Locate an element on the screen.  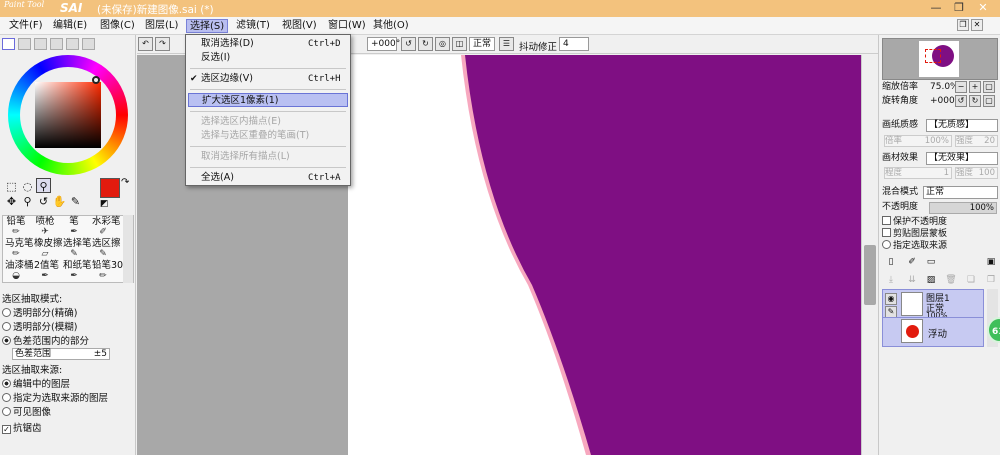
brush-binary-pen: 2值笔 ✒ is located at coordinates (46, 271).